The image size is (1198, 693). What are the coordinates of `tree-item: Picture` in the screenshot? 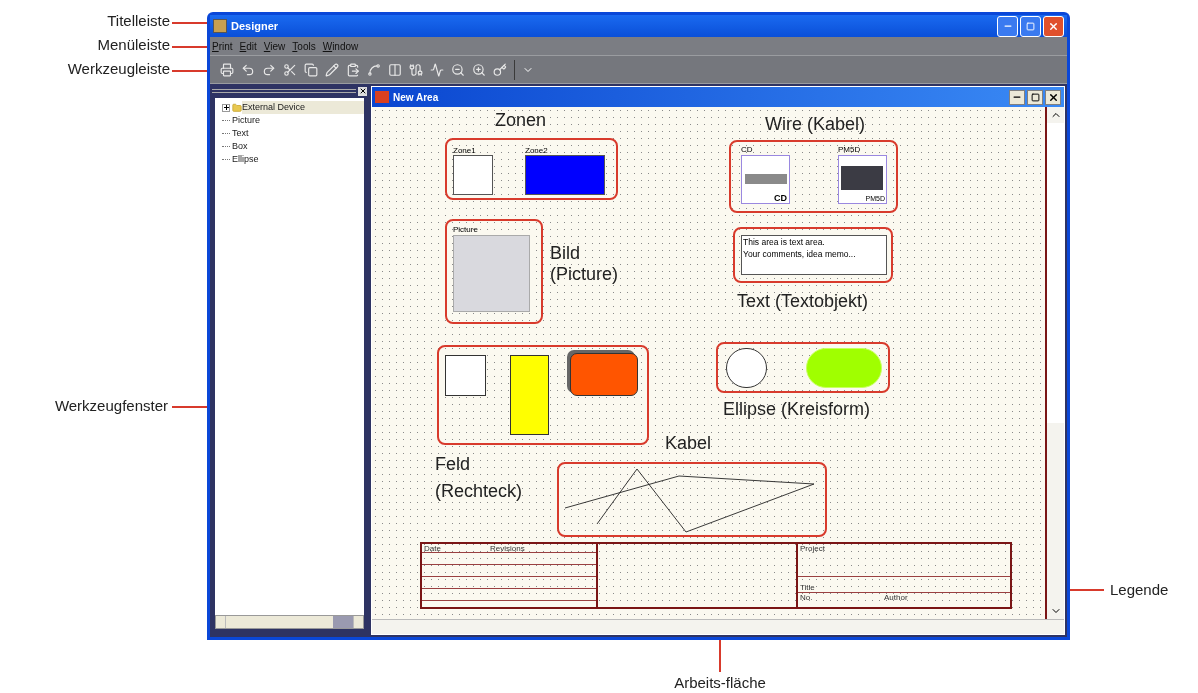 It's located at (298, 120).